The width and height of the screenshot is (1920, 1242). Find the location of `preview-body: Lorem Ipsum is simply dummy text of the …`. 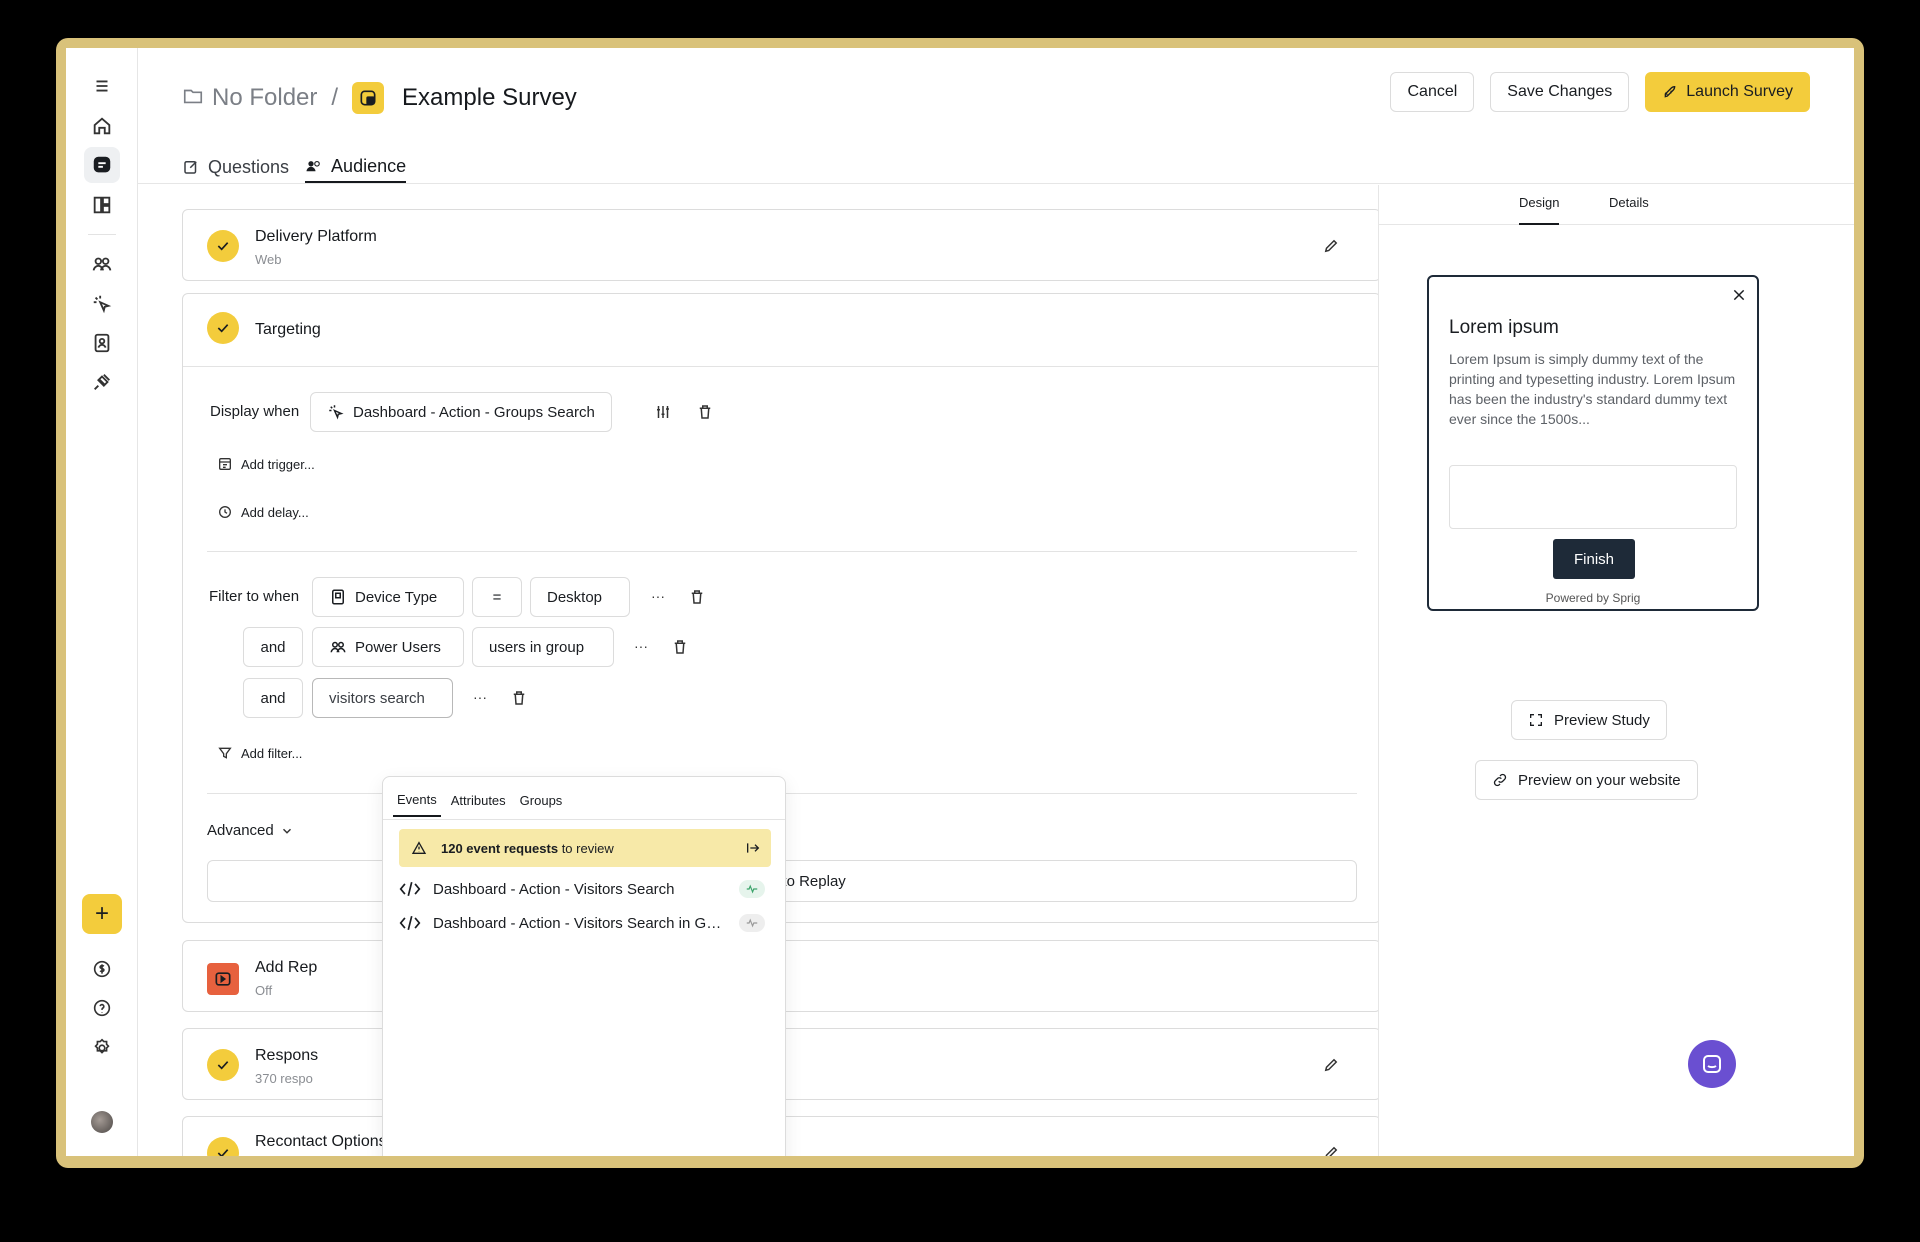

preview-body: Lorem Ipsum is simply dummy text of the … is located at coordinates (1592, 389).